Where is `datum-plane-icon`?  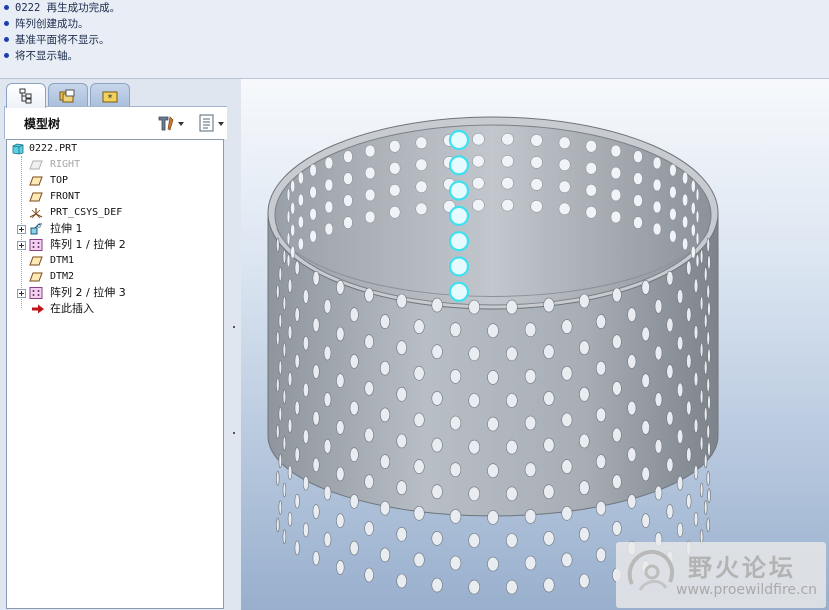
datum-plane-icon is located at coordinates (36, 277).